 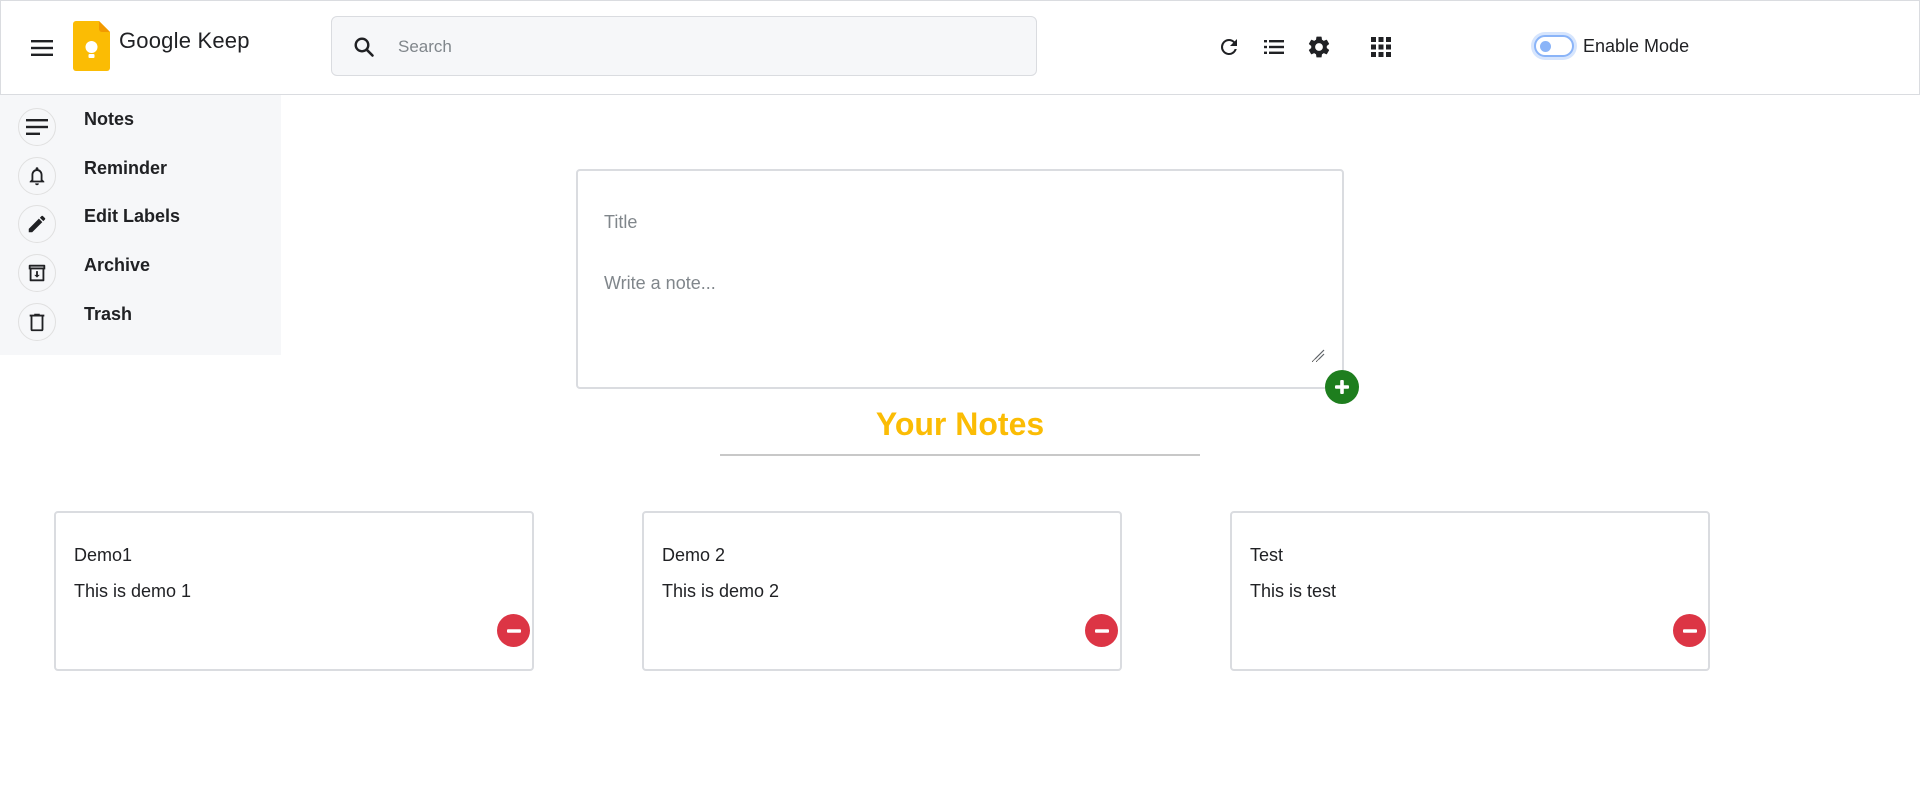 What do you see at coordinates (694, 555) in the screenshot?
I see `note-card-title: Demo 2` at bounding box center [694, 555].